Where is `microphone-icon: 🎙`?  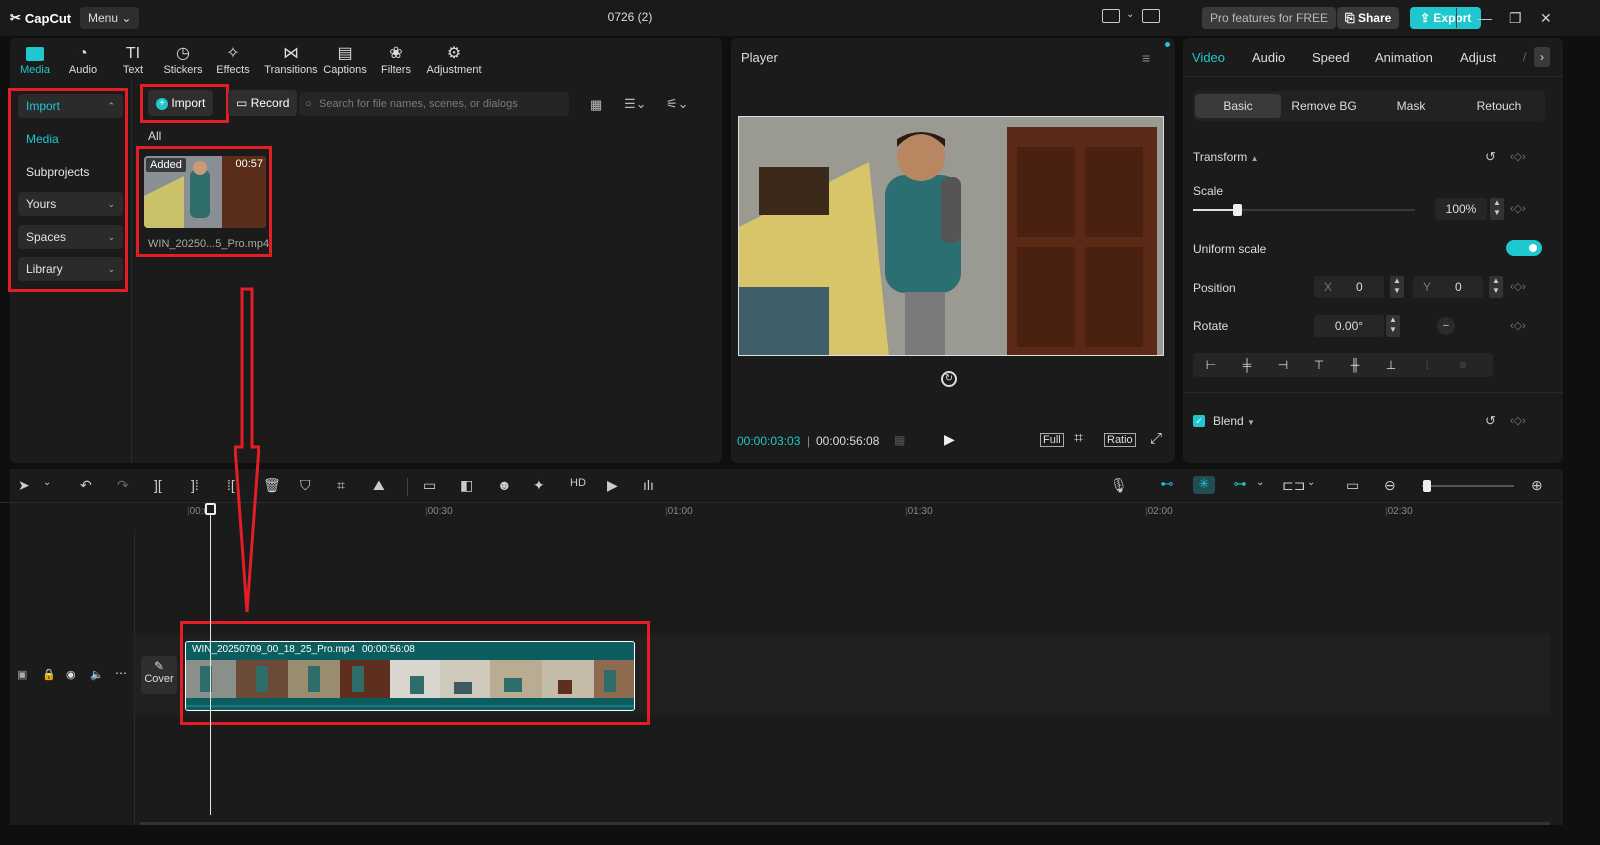
microphone-icon: 🎙 is located at coordinates (1119, 485).